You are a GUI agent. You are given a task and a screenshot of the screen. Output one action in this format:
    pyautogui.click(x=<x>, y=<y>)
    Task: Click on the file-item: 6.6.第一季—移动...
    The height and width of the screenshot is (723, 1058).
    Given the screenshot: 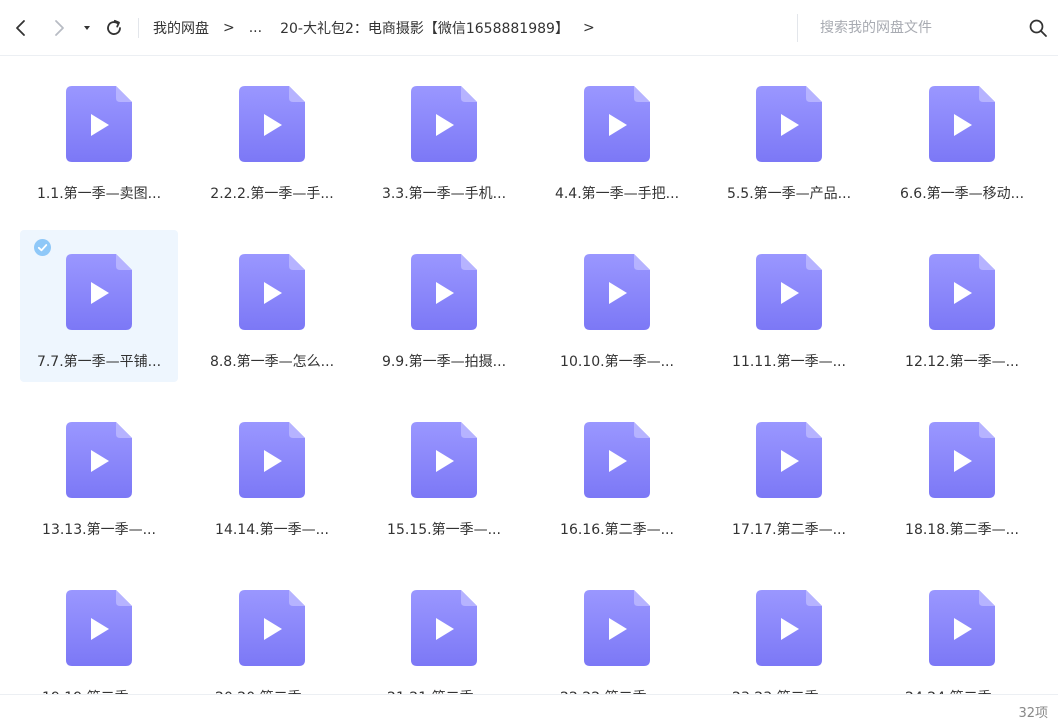 What is the action you would take?
    pyautogui.click(x=962, y=138)
    